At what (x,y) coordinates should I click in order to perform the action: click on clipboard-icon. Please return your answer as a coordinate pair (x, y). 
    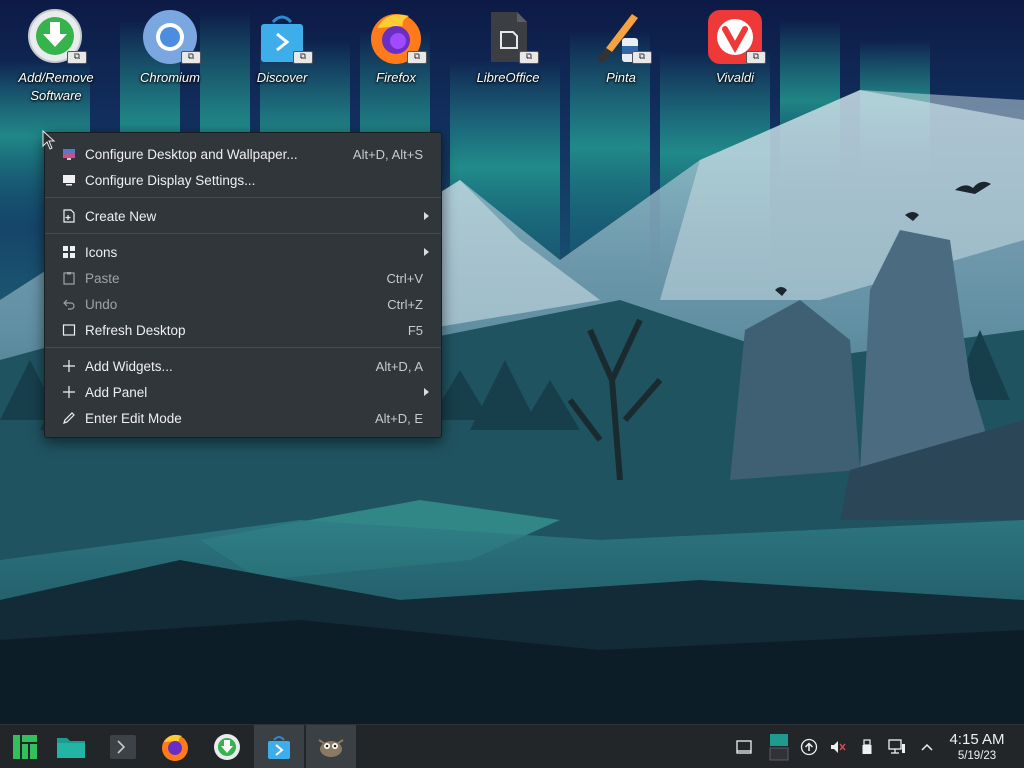
    Looking at the image, I should click on (69, 278).